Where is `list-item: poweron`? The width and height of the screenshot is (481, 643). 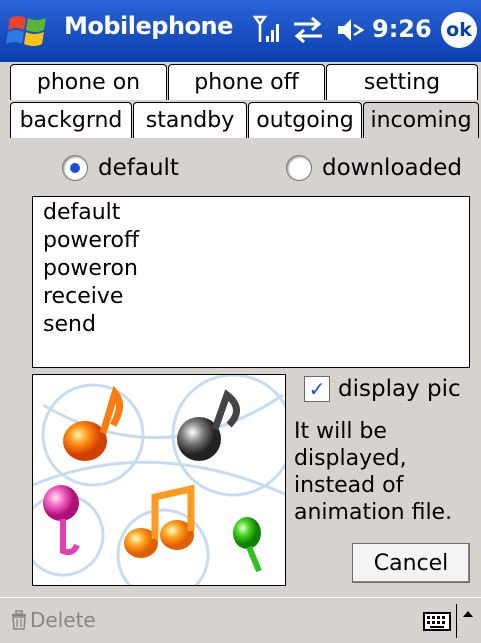 list-item: poweron is located at coordinates (251, 269).